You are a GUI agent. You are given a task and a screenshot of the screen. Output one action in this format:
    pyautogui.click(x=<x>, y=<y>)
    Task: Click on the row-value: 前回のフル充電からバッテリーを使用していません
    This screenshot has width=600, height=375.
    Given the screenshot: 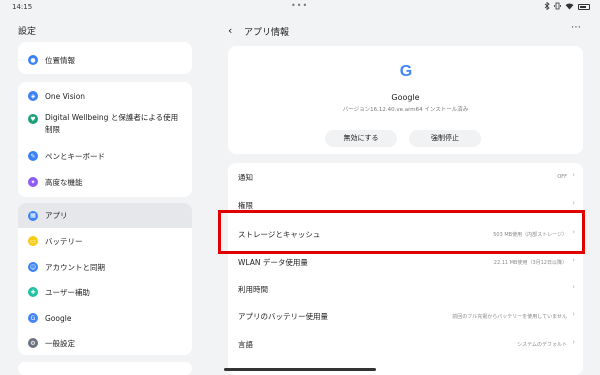 What is the action you would take?
    pyautogui.click(x=509, y=317)
    